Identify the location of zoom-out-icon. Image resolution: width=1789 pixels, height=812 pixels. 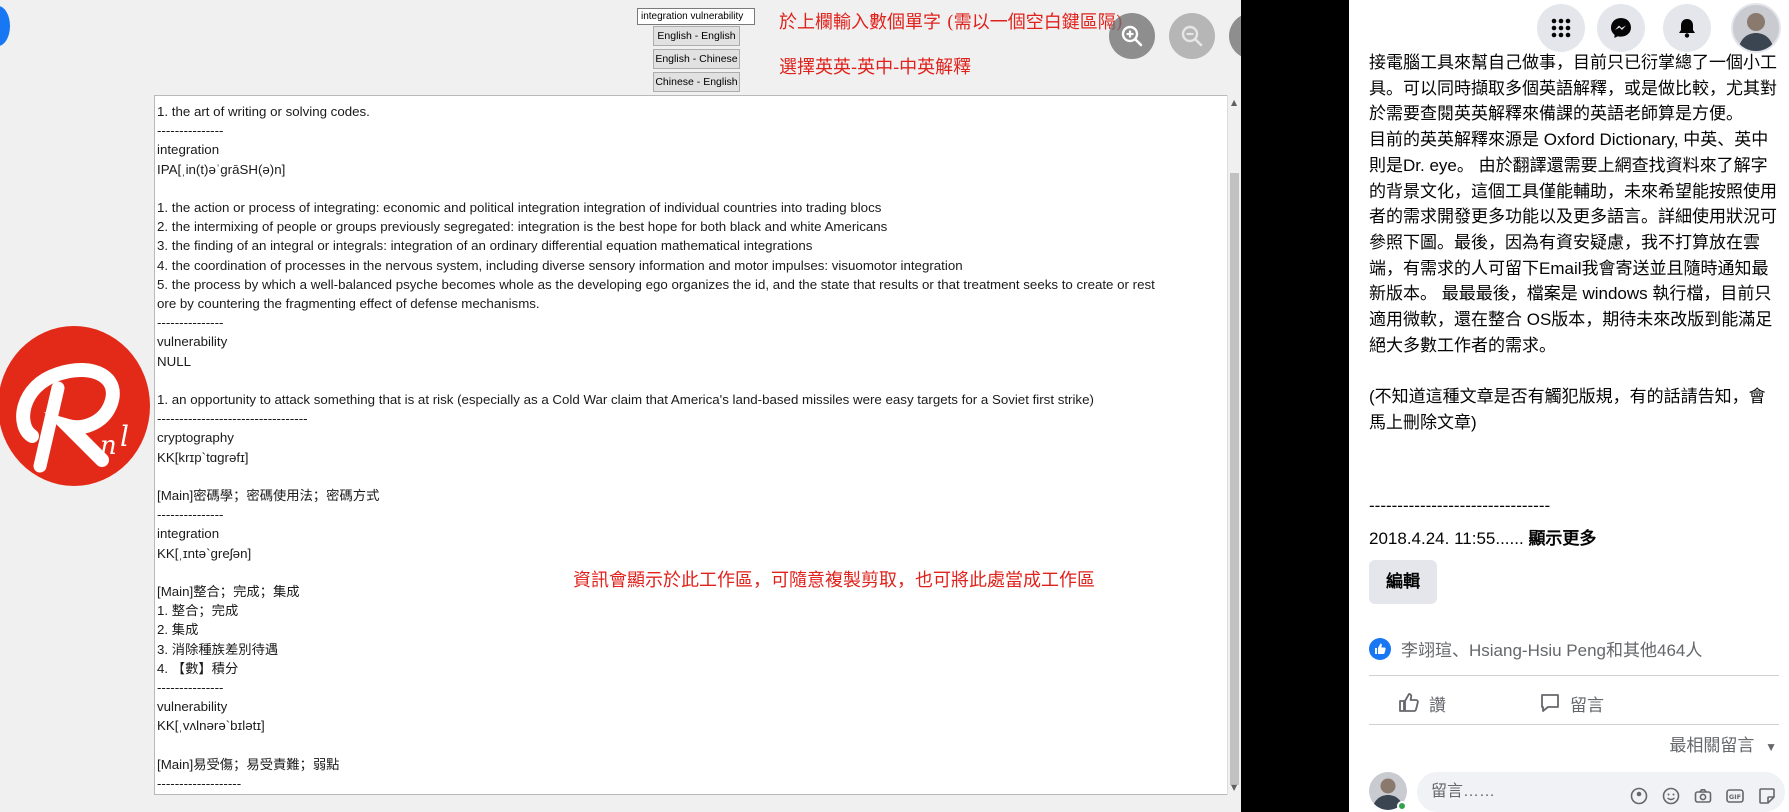
(1192, 36).